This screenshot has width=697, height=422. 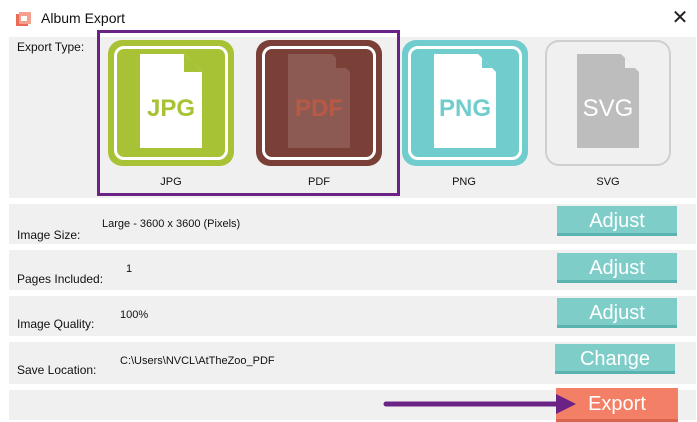 I want to click on save-location-value: C:\Users\NVCL\AtTheZoo_PDF, so click(x=197, y=361).